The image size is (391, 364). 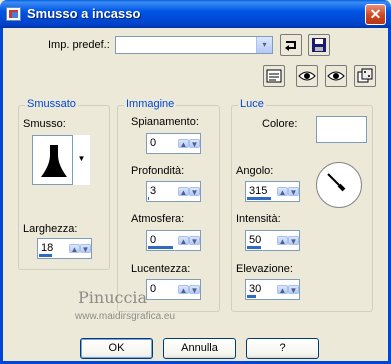 What do you see at coordinates (272, 191) in the screenshot?
I see `angolo-spinner: 315 ▲ ▼` at bounding box center [272, 191].